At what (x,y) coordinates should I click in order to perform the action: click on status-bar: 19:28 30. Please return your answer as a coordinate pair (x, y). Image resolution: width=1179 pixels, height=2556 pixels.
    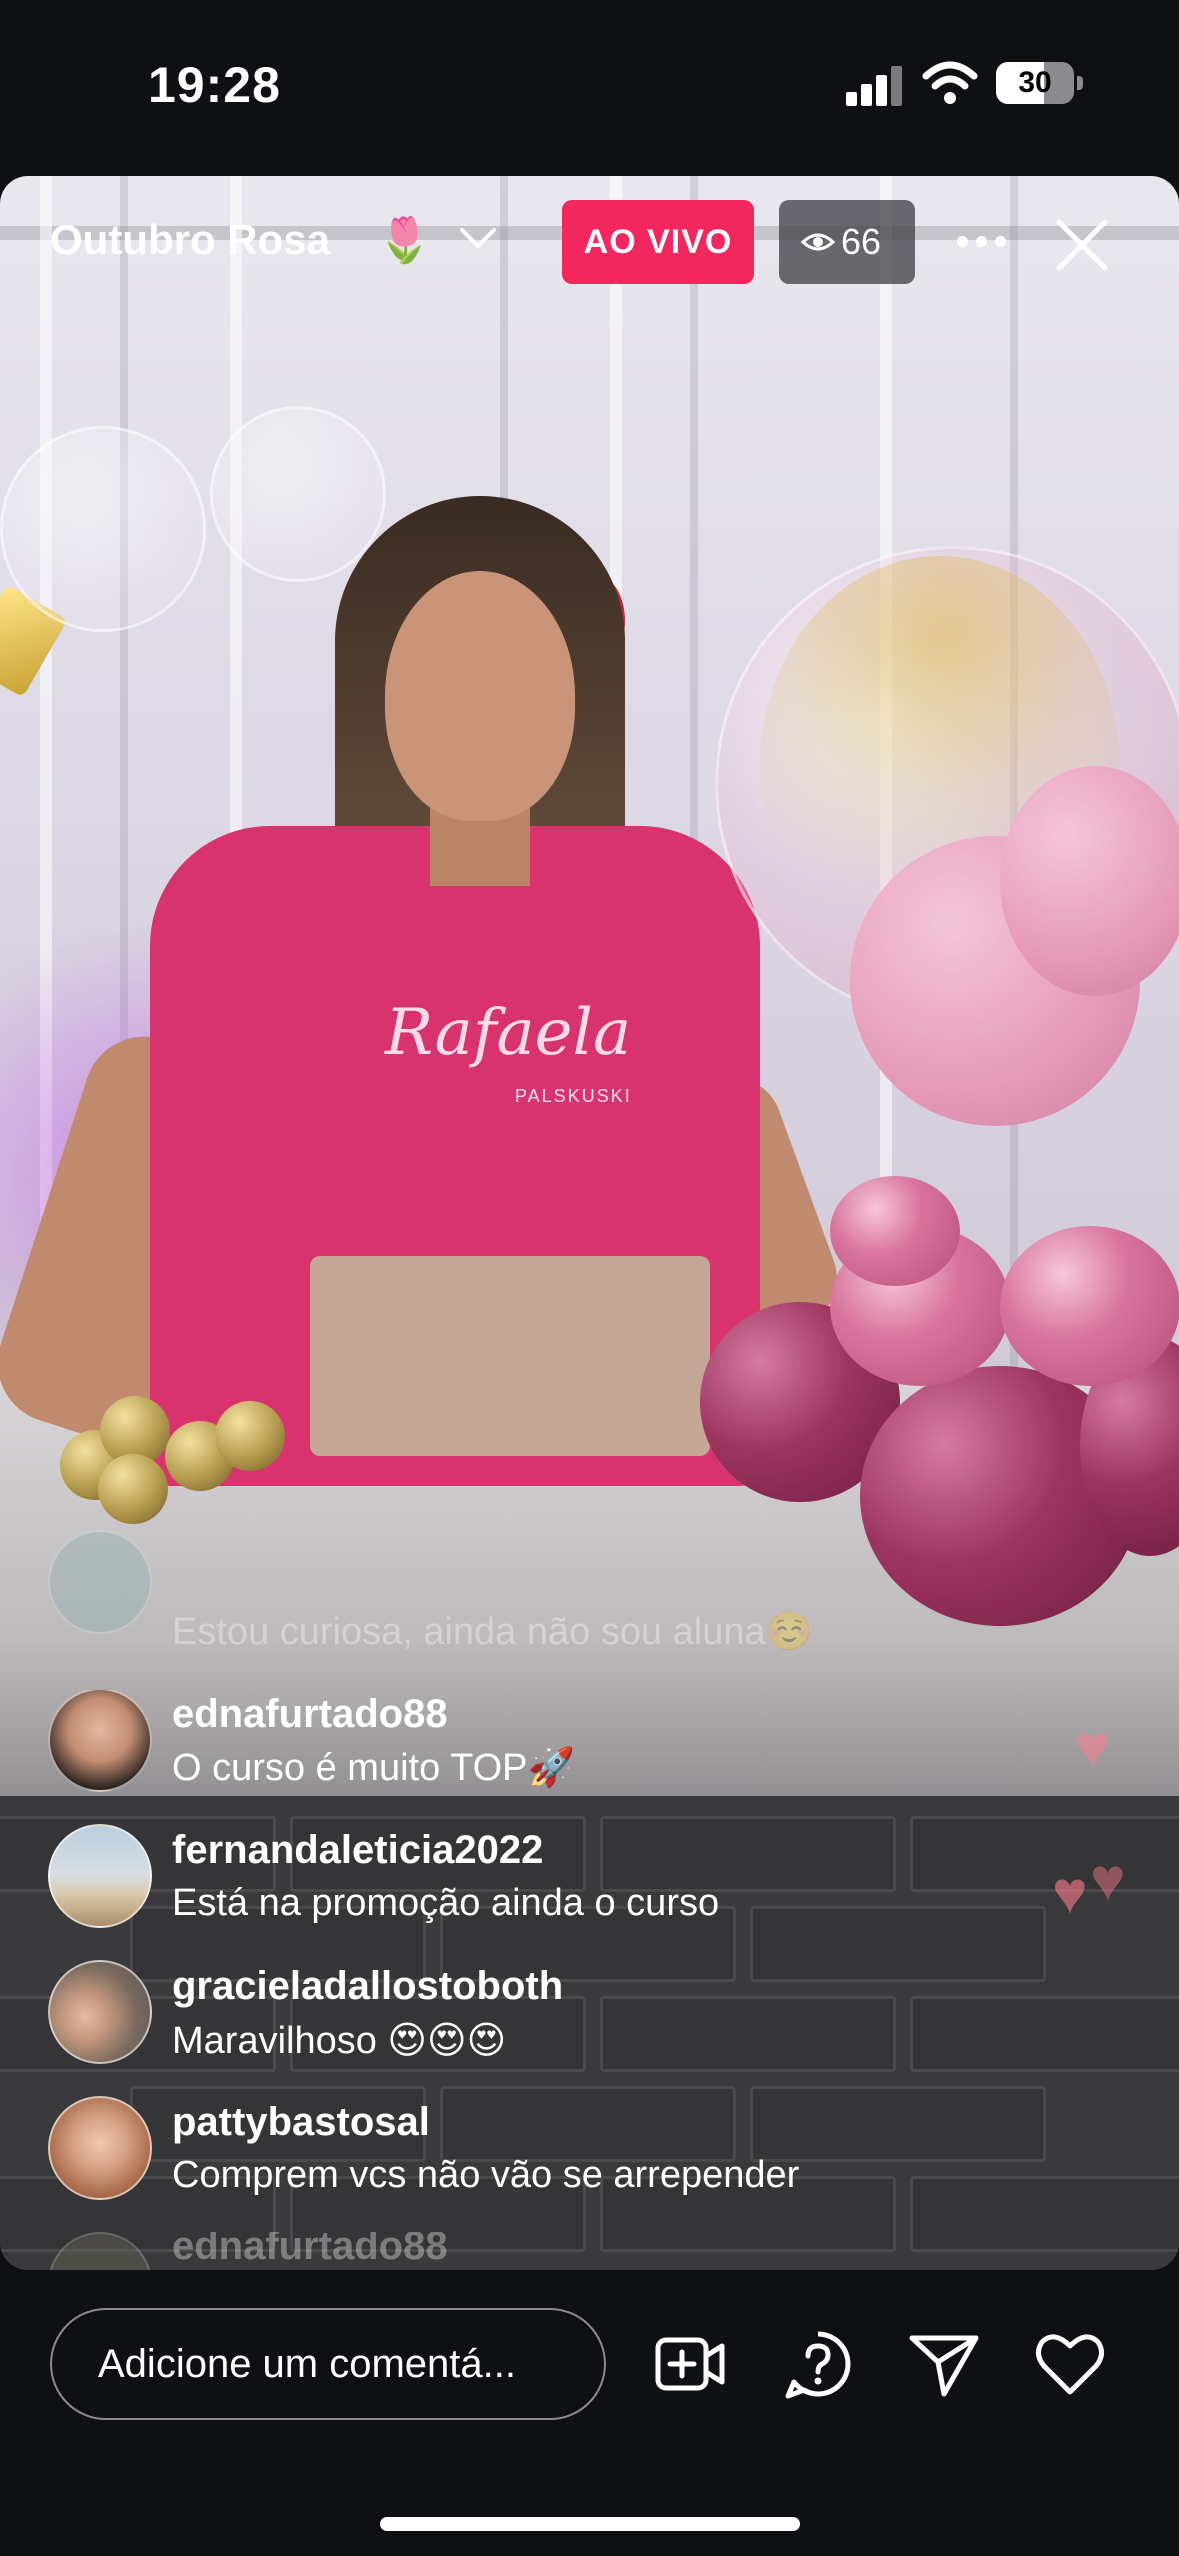
    Looking at the image, I should click on (589, 85).